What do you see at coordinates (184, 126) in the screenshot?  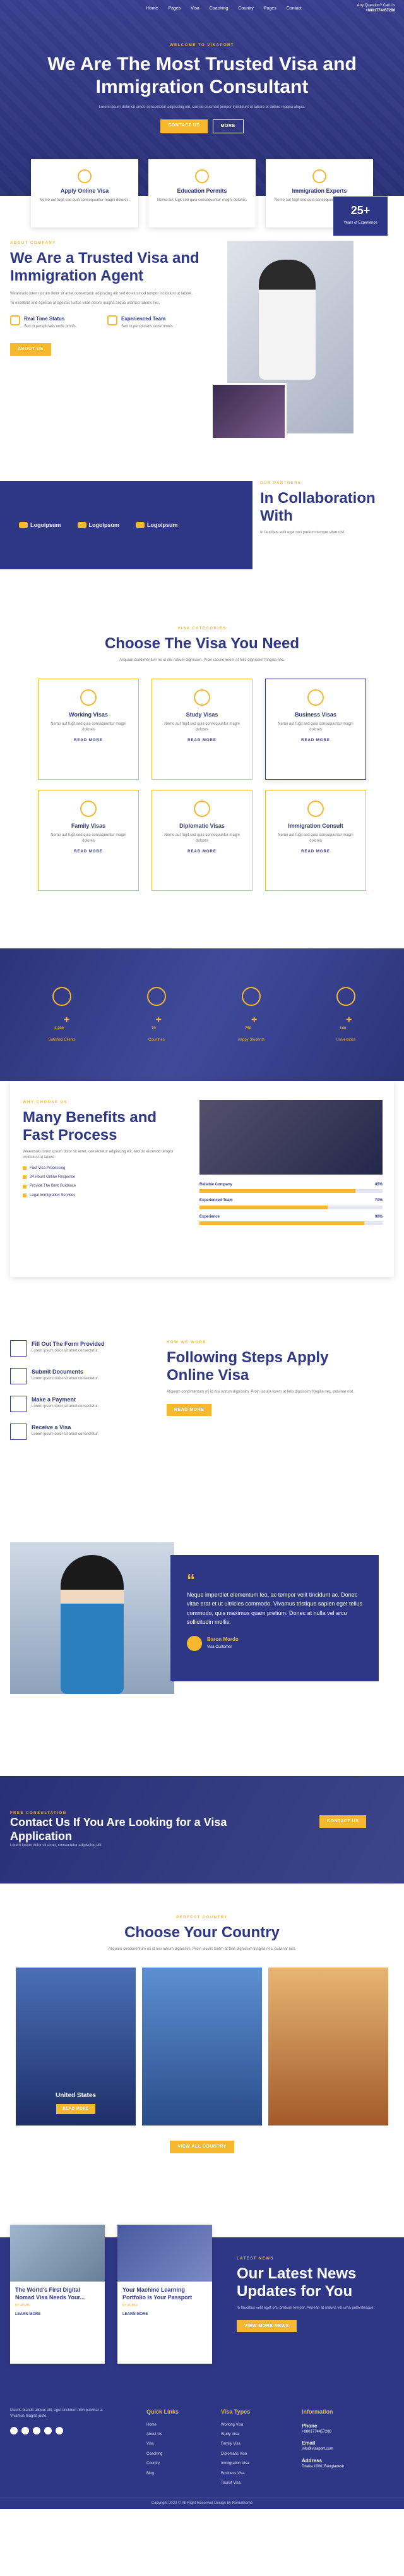 I see `contact-button: CONTACT US` at bounding box center [184, 126].